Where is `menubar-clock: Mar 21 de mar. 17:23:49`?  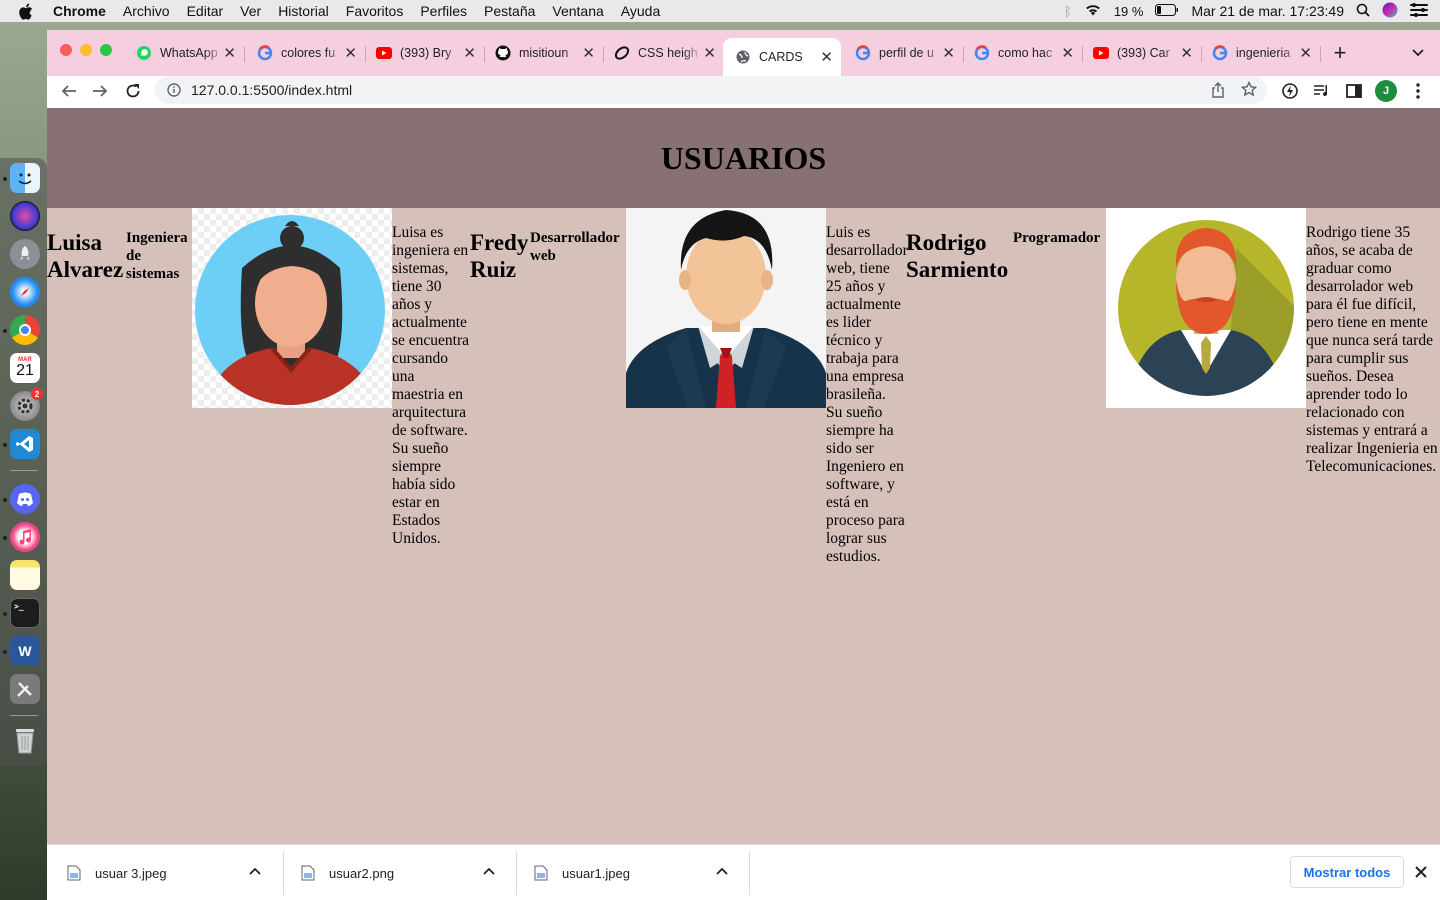
menubar-clock: Mar 21 de mar. 17:23:49 is located at coordinates (1267, 11).